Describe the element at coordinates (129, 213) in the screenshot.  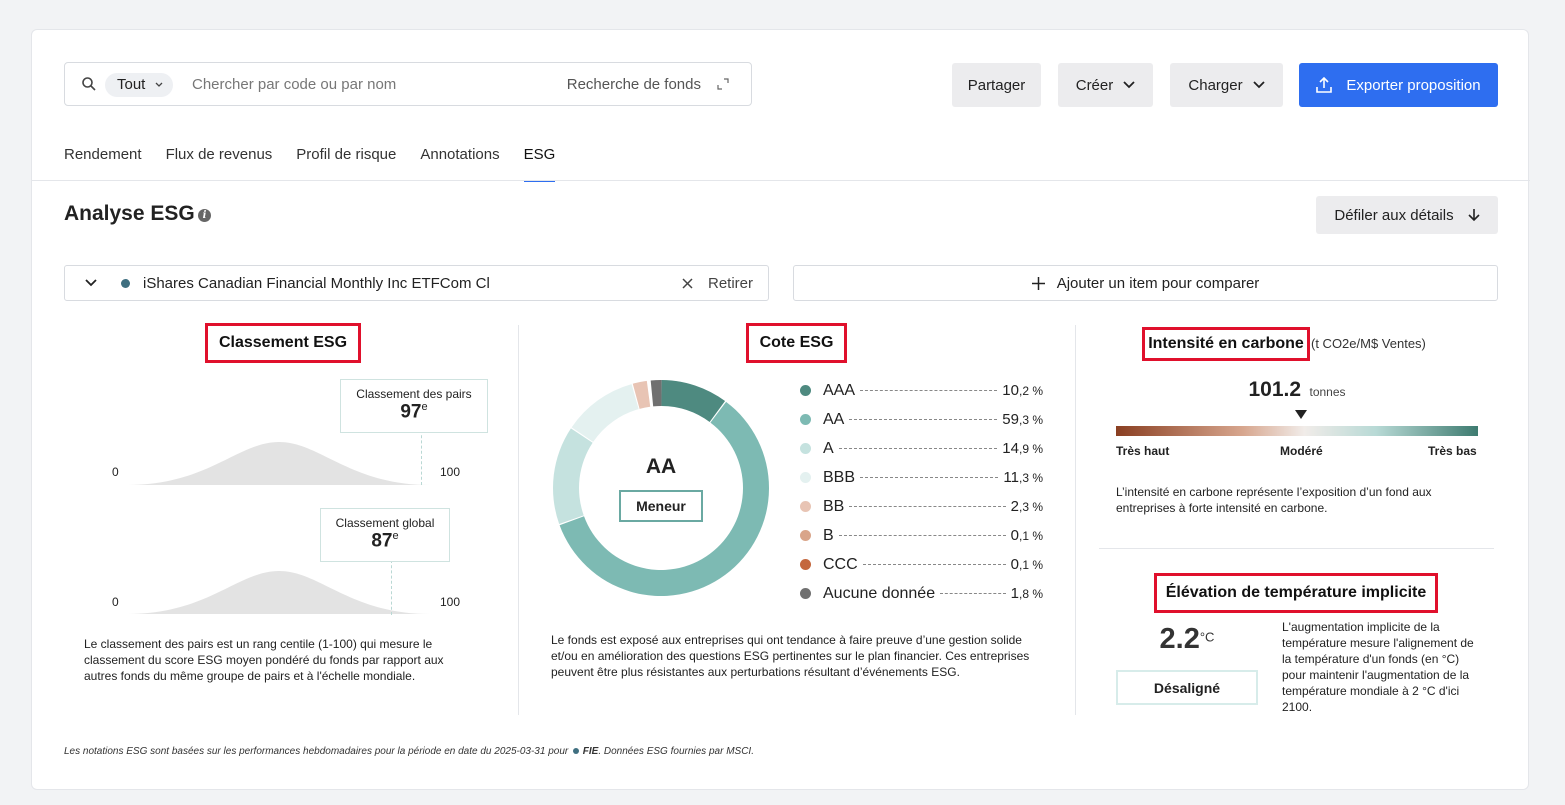
I see `page-title: Analyse ESG` at that location.